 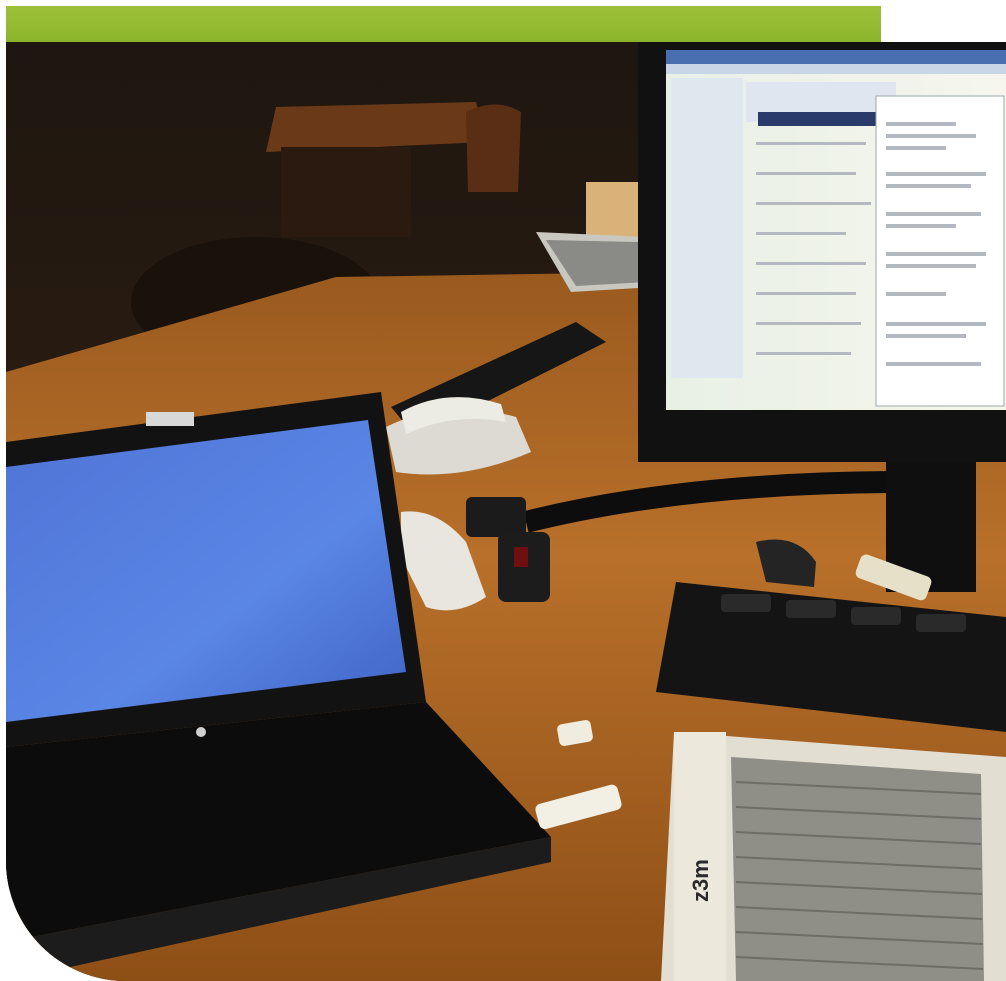 I want to click on header-band, so click(x=443, y=24).